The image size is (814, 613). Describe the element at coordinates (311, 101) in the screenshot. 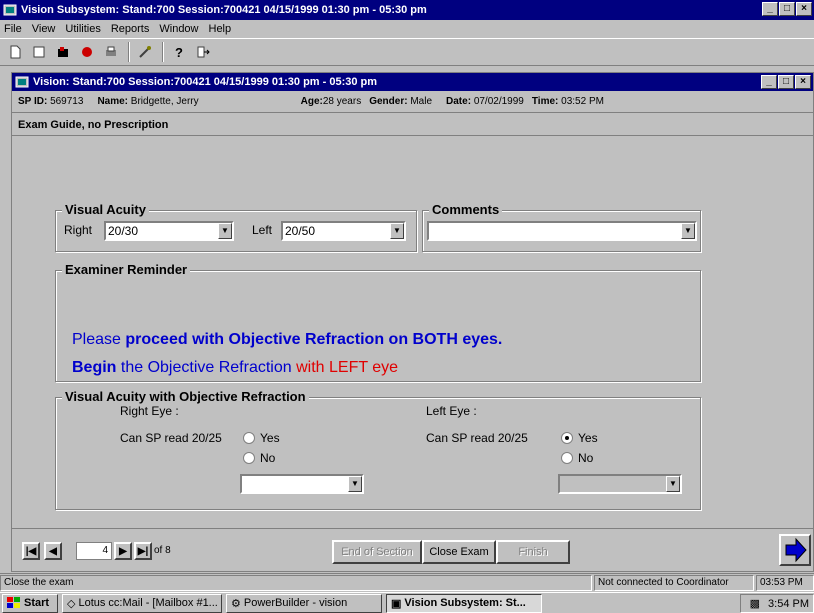

I see `age-label: Age:` at that location.